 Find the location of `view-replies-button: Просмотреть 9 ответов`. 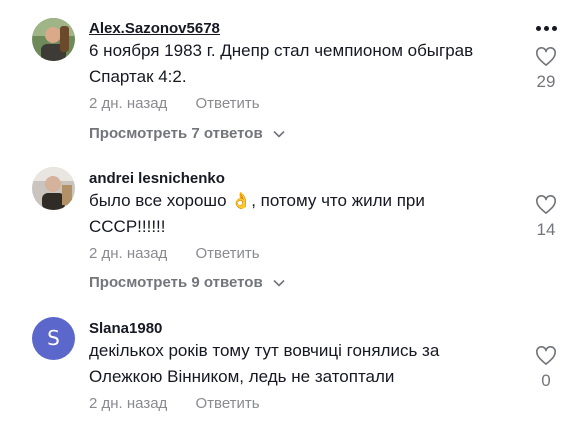

view-replies-button: Просмотреть 9 ответов is located at coordinates (187, 282).